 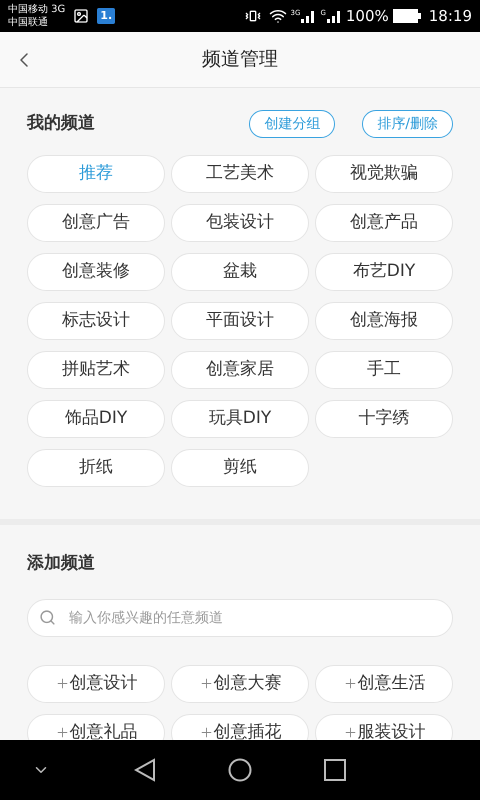 I want to click on channel-chip: 布艺DIY, so click(x=384, y=272).